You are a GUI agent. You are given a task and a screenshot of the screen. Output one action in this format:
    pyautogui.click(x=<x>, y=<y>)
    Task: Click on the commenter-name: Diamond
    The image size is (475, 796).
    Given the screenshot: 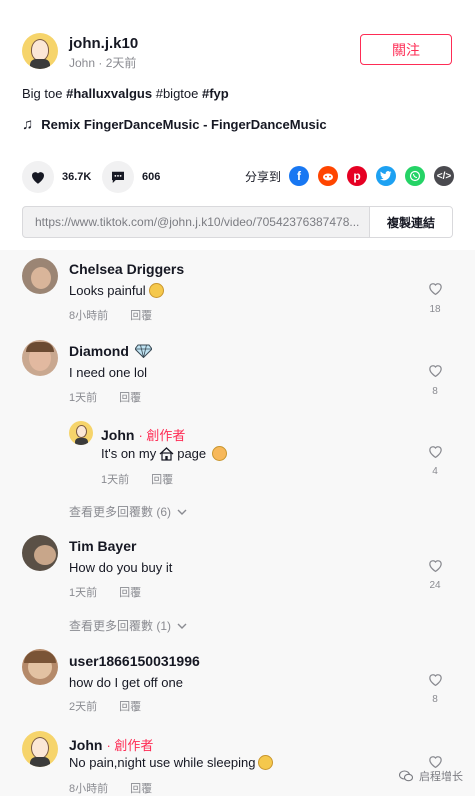 What is the action you would take?
    pyautogui.click(x=99, y=351)
    